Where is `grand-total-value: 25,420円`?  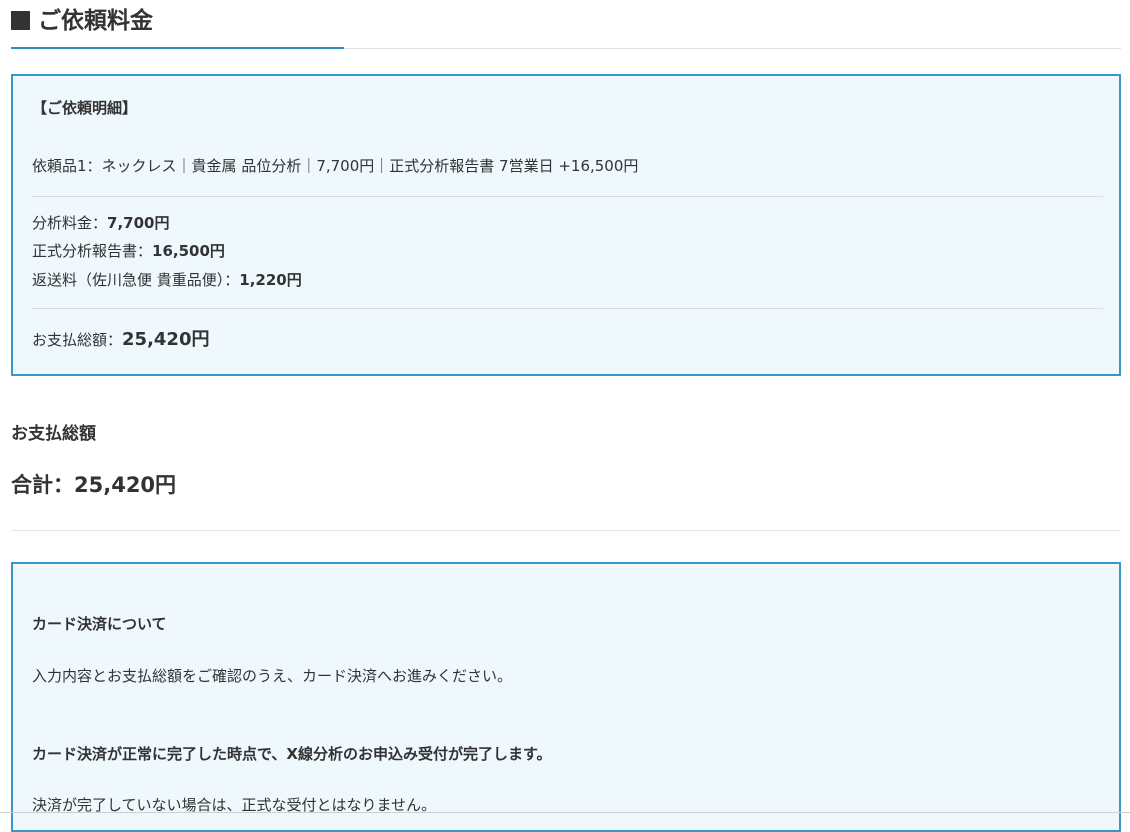 grand-total-value: 25,420円 is located at coordinates (125, 485).